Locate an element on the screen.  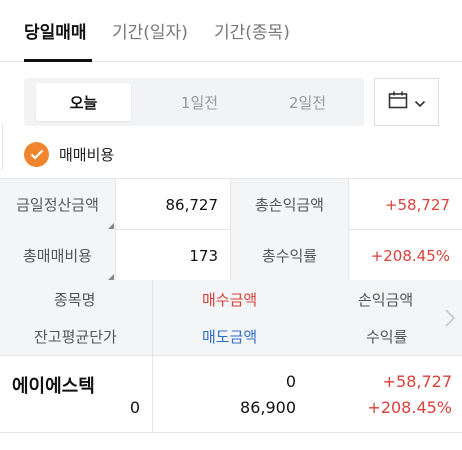
total-return-label: 총수익률 is located at coordinates (289, 255).